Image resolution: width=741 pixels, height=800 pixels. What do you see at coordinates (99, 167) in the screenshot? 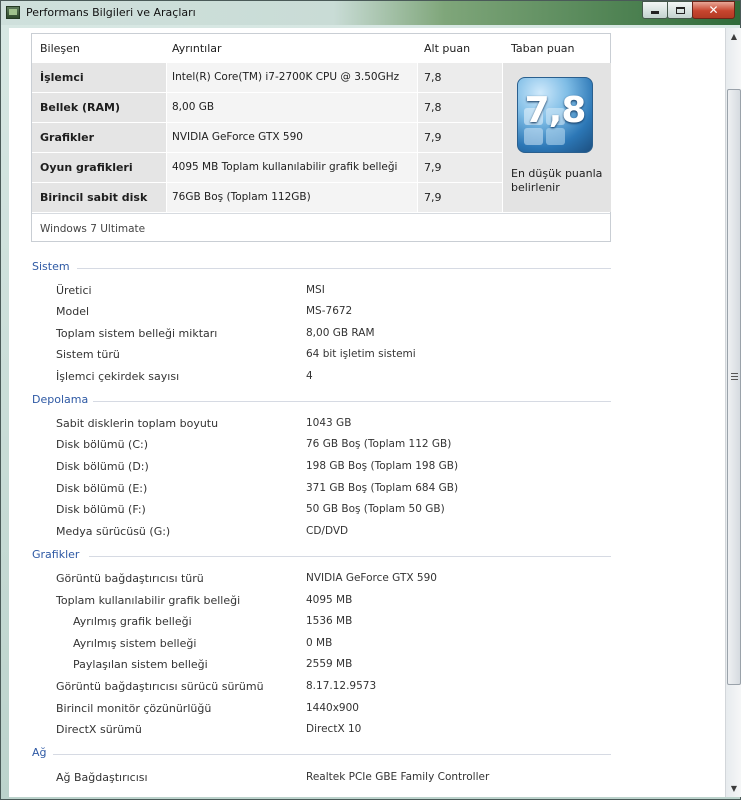
I see `component-name: Oyun grafikleri` at bounding box center [99, 167].